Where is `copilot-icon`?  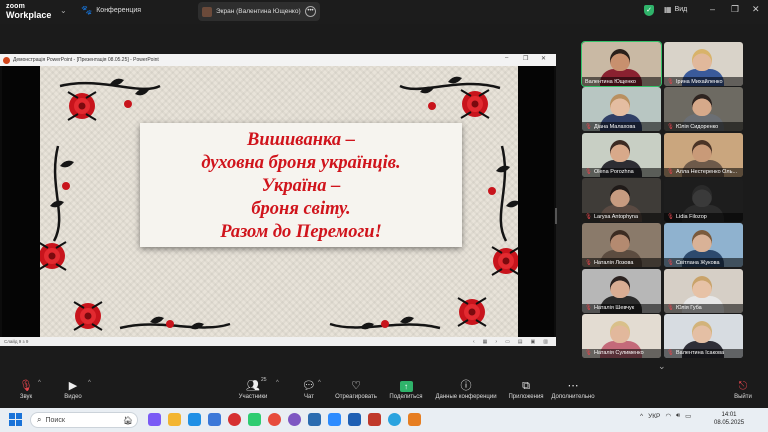 copilot-icon is located at coordinates (154, 419).